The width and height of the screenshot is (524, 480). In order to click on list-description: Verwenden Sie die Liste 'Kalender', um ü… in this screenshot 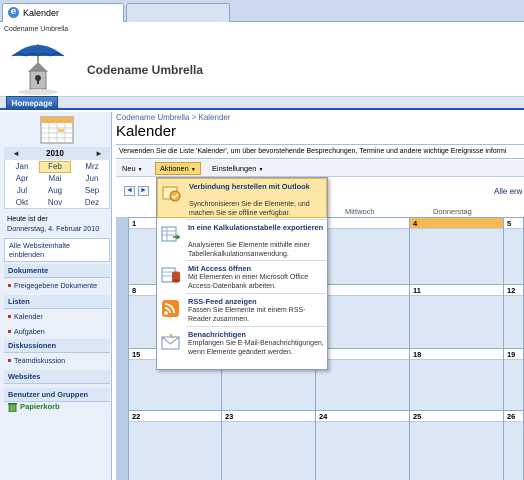, I will do `click(320, 151)`.